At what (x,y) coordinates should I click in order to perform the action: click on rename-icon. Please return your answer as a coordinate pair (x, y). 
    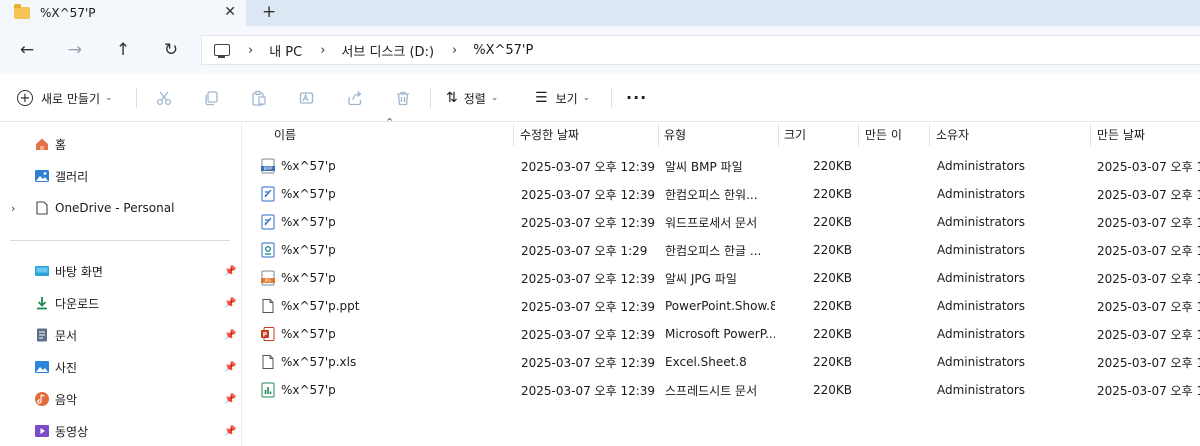
    Looking at the image, I should click on (307, 98).